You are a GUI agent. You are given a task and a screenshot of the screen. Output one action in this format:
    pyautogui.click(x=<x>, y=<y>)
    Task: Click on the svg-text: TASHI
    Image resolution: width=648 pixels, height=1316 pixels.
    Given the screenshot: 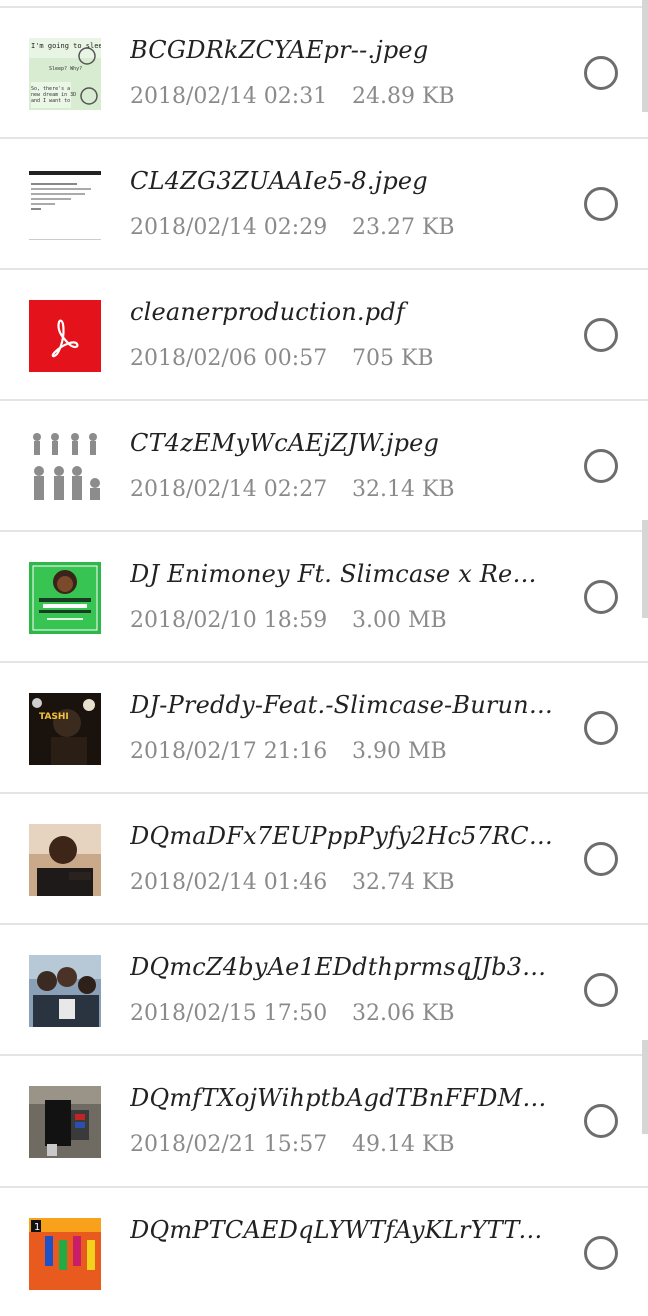 What is the action you would take?
    pyautogui.click(x=54, y=717)
    